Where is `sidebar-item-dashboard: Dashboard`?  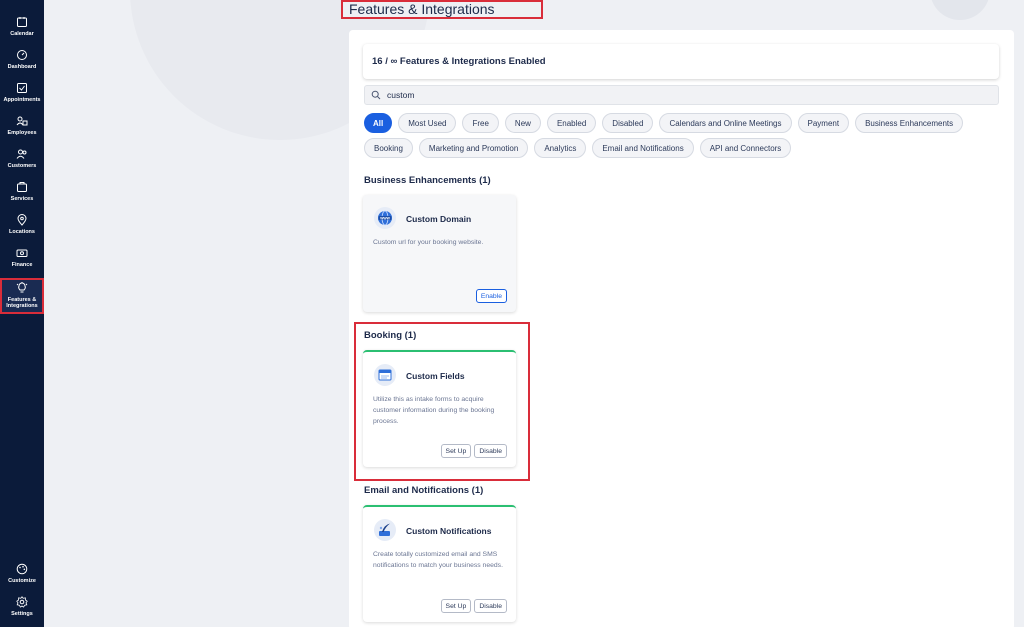
sidebar-item-dashboard: Dashboard is located at coordinates (22, 63).